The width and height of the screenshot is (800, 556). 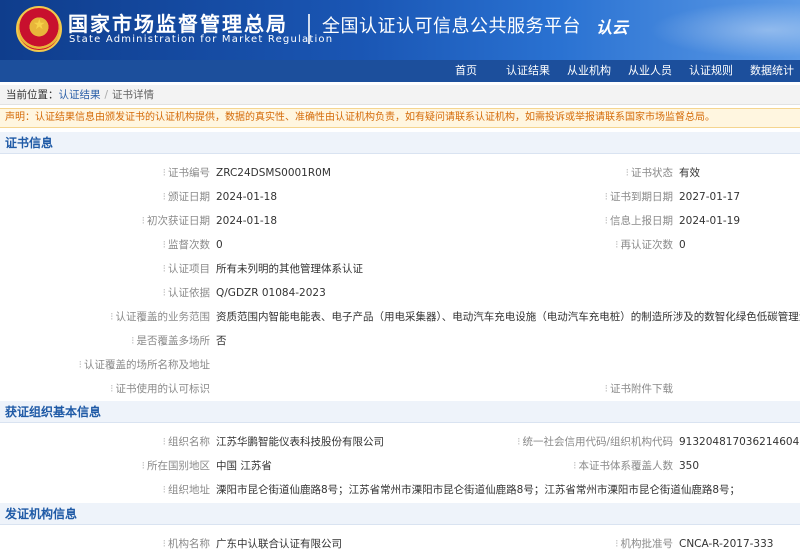 I want to click on field-value: CNCA-R-2017-333, so click(x=726, y=544).